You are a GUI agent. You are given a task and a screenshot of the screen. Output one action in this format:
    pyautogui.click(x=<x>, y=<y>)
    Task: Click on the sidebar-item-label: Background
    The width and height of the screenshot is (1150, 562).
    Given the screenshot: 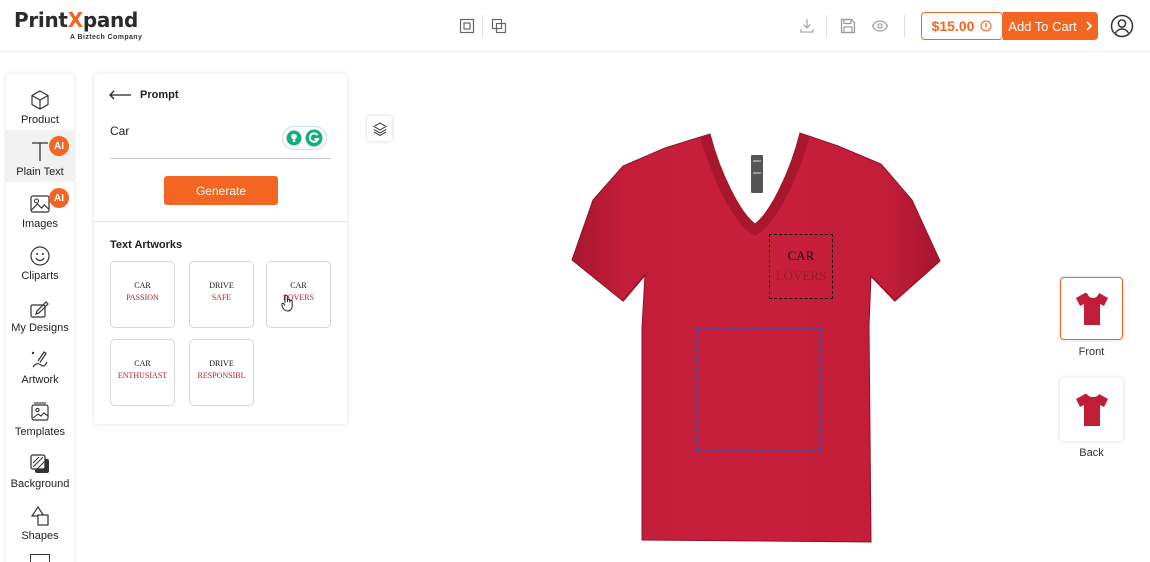 What is the action you would take?
    pyautogui.click(x=40, y=484)
    